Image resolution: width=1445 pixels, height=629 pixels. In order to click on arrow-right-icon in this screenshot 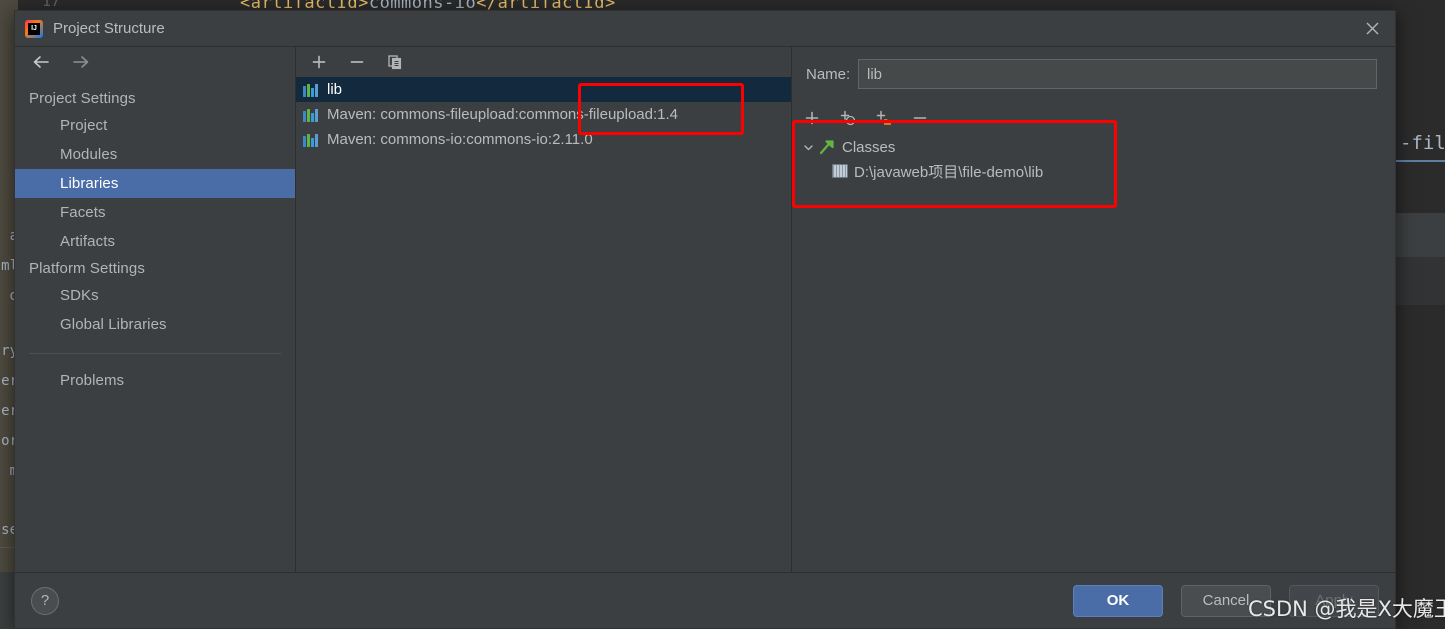, I will do `click(81, 62)`.